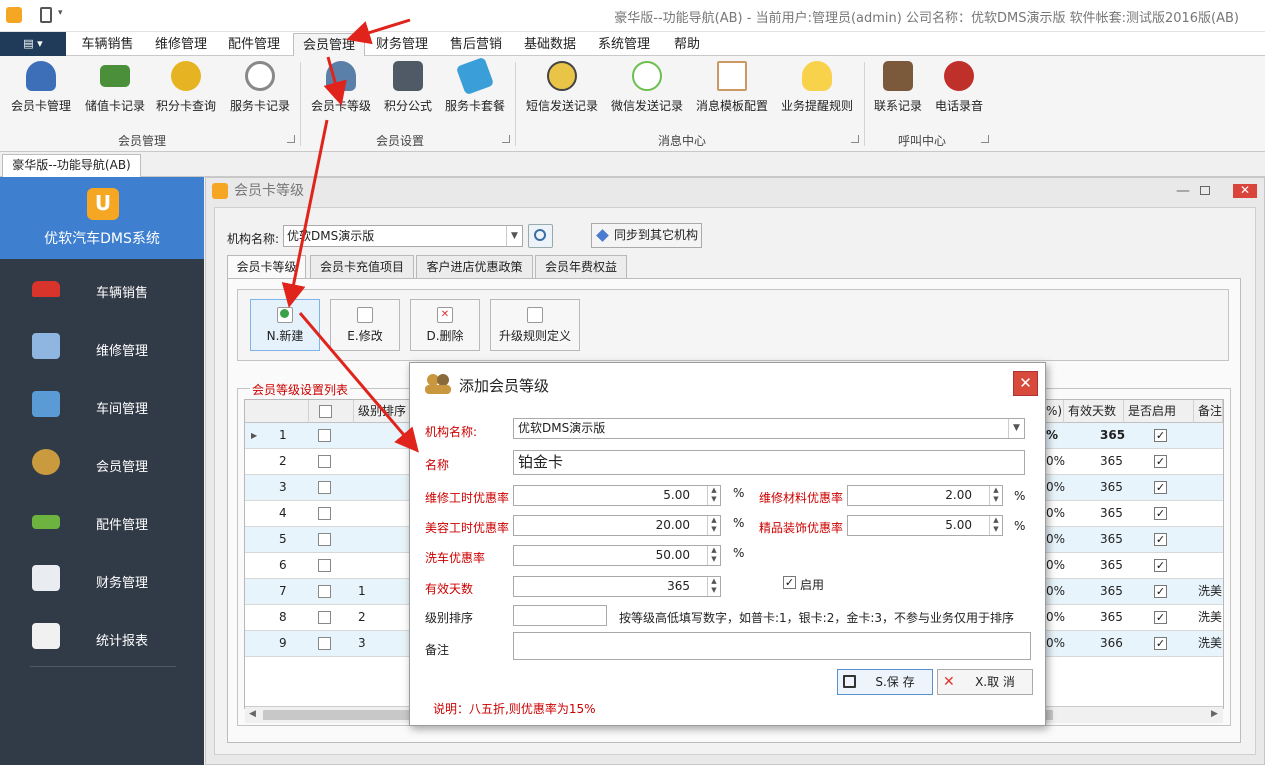 The image size is (1265, 765). Describe the element at coordinates (925, 495) in the screenshot. I see `dlg-repair-material-input: 2.00 ▲ ▼` at that location.